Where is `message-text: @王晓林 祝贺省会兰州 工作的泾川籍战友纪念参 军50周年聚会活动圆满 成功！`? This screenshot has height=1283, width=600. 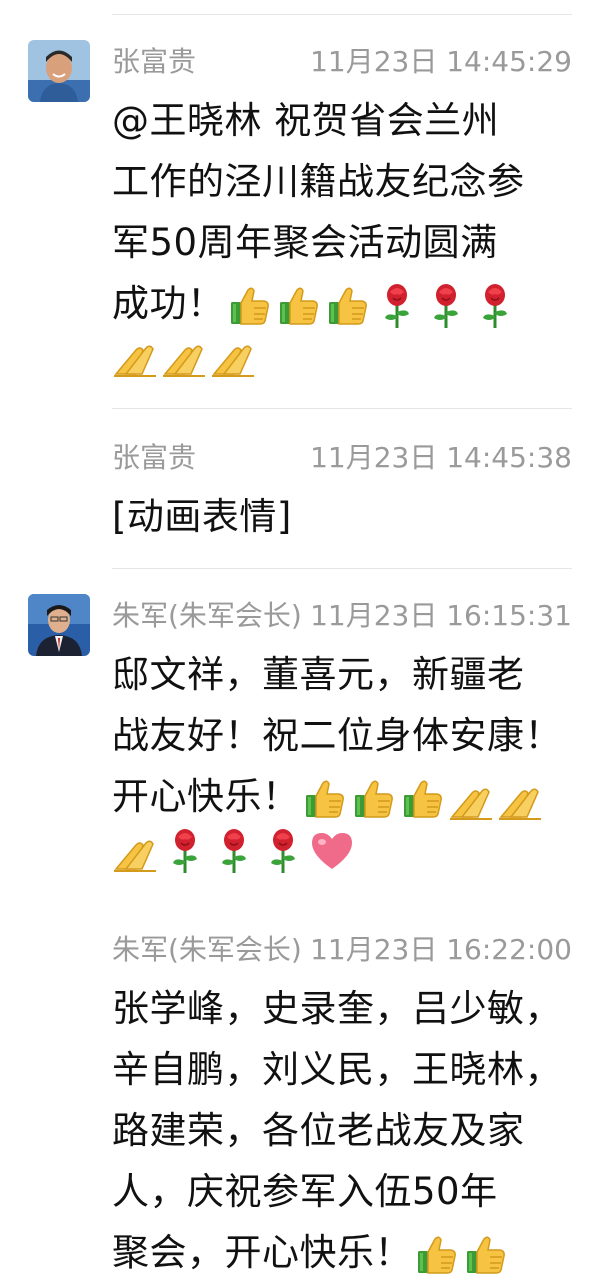
message-text: @王晓林 祝贺省会兰州 工作的泾川籍战友纪念参 军50周年聚会活动圆满 成功！ is located at coordinates (347, 212).